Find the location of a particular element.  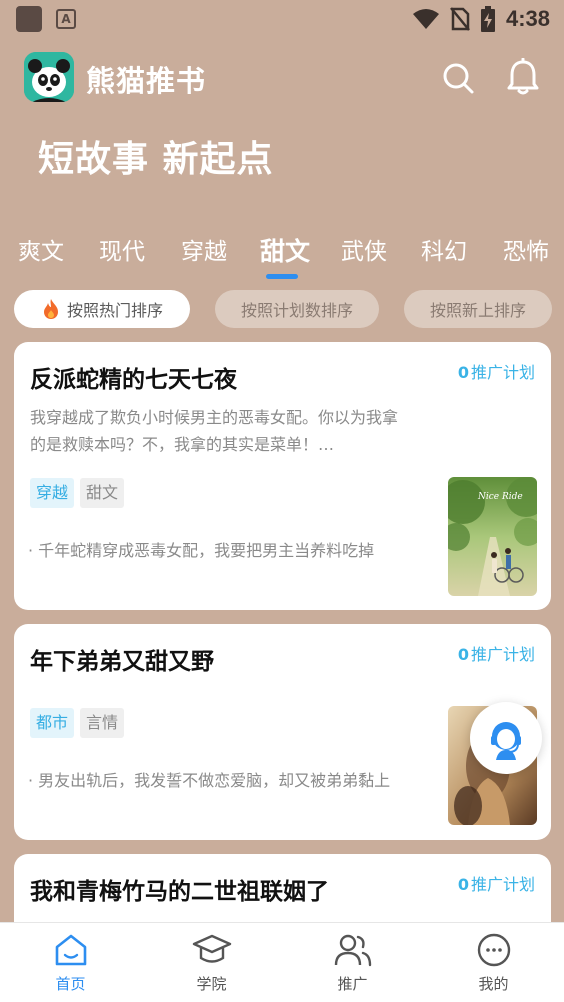

nav-home-label: 首页 is located at coordinates (70, 984).